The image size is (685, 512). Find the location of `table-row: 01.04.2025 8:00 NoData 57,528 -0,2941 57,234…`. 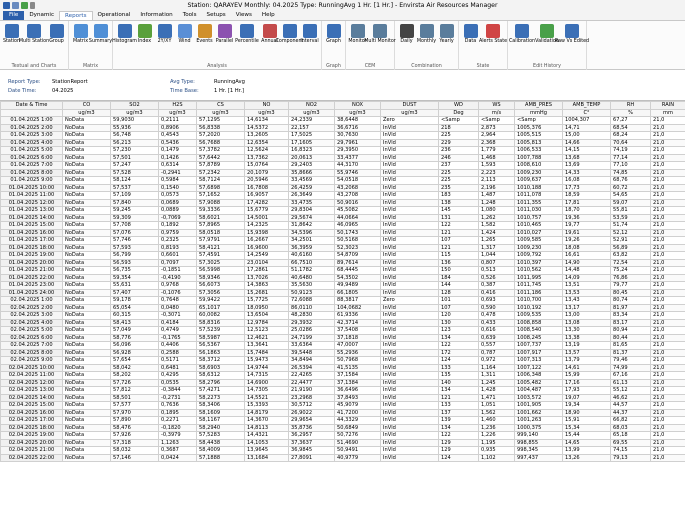

table-row: 01.04.2025 8:00 NoData 57,528 -0,2941 57,234… is located at coordinates (342, 172).